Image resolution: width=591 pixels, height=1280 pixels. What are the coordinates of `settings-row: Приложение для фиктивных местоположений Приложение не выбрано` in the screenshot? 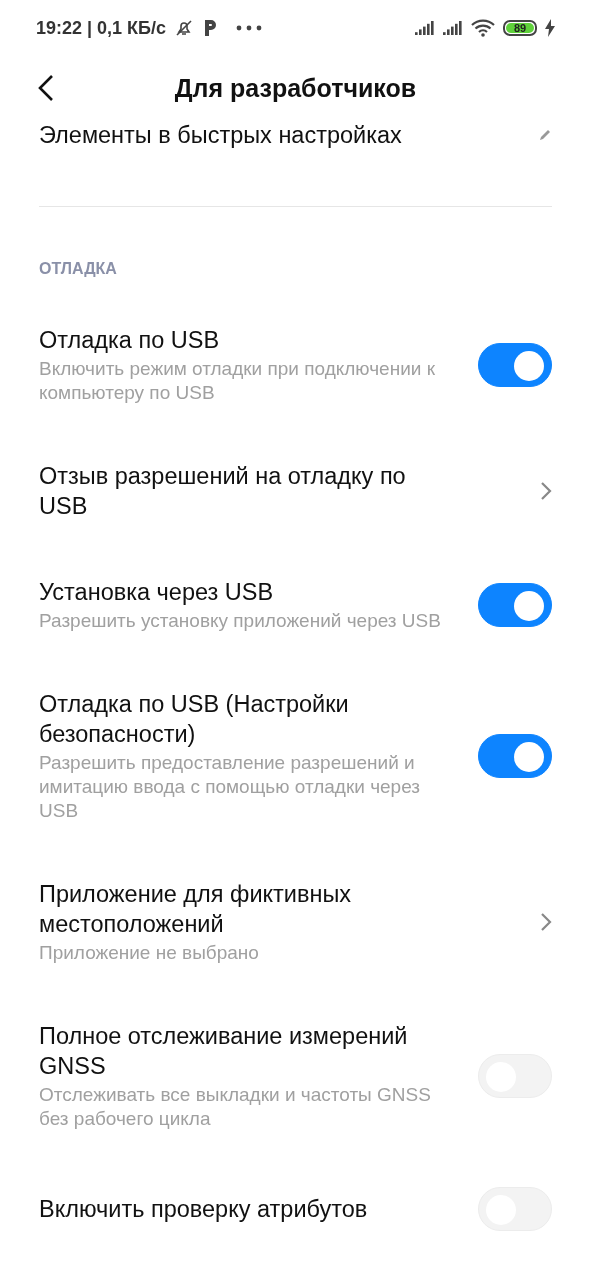 It's located at (295, 922).